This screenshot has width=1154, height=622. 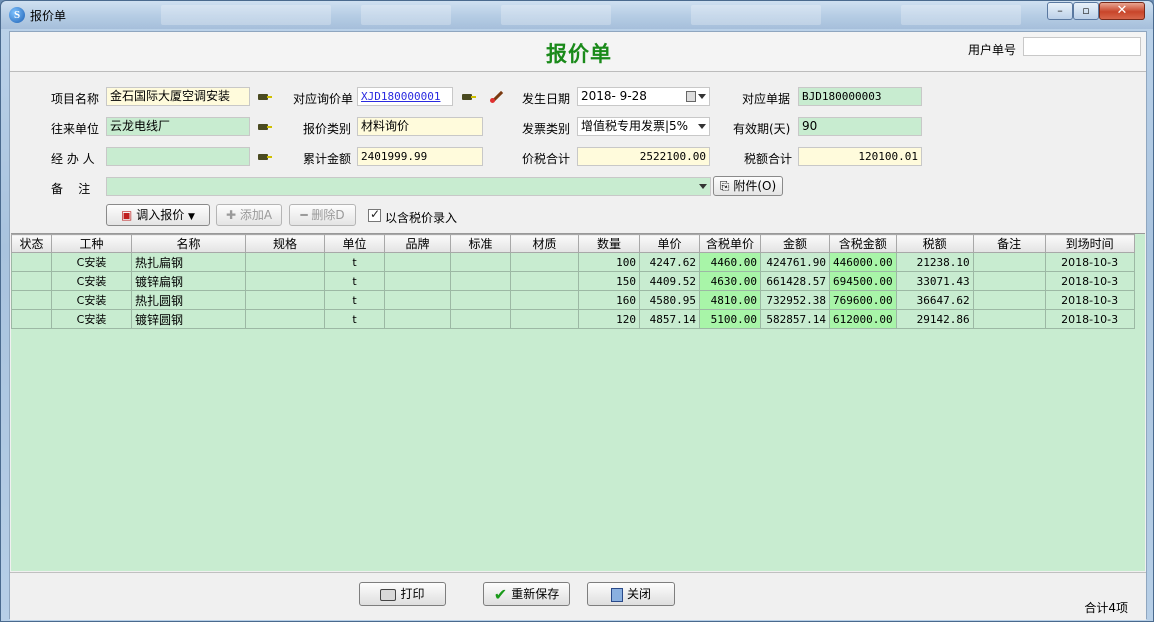 I want to click on cell-tax: 36647.62, so click(x=934, y=300).